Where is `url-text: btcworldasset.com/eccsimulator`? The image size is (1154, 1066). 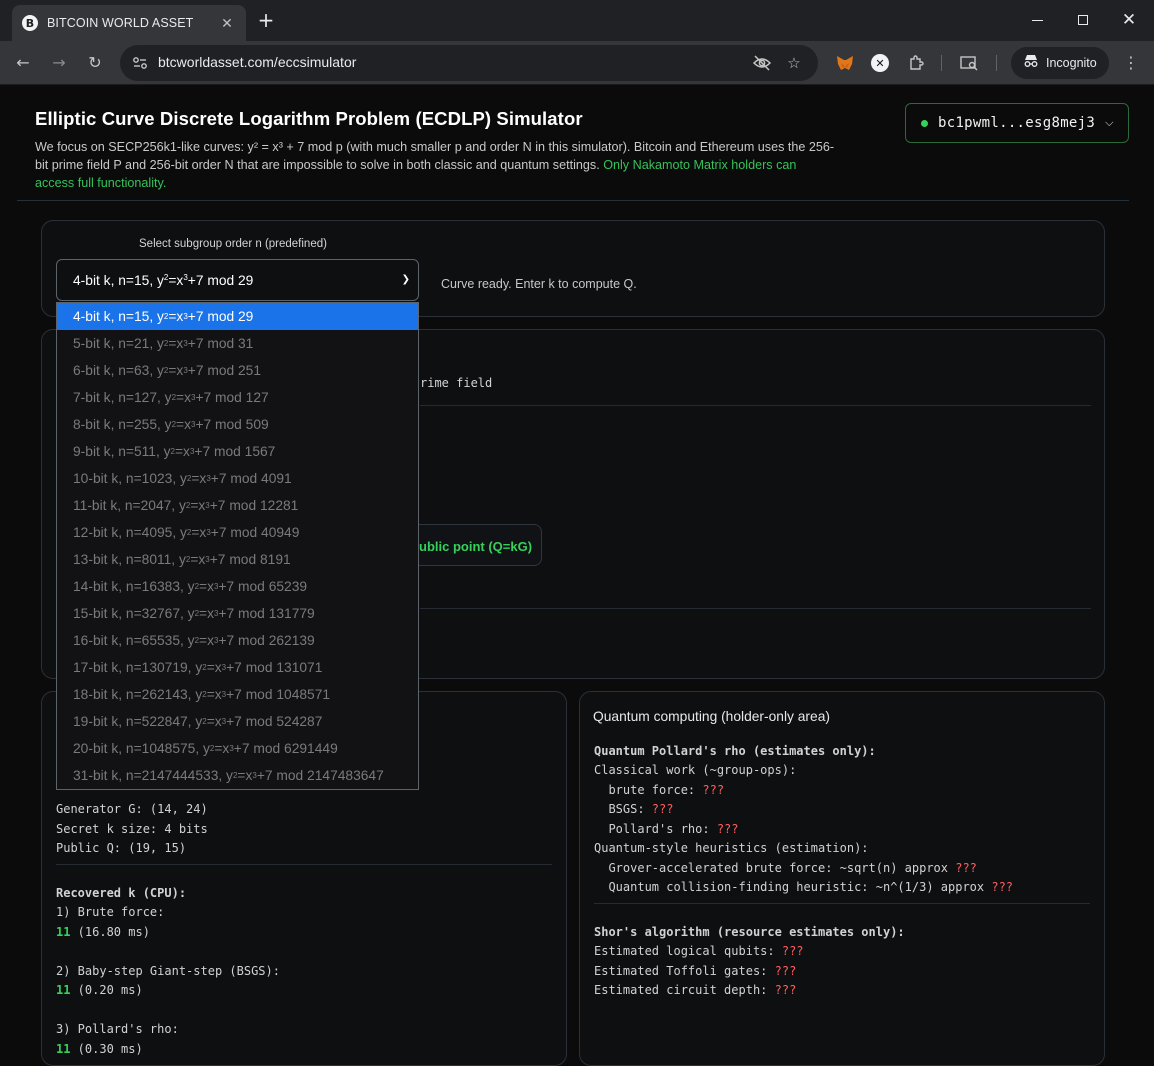 url-text: btcworldasset.com/eccsimulator is located at coordinates (257, 62).